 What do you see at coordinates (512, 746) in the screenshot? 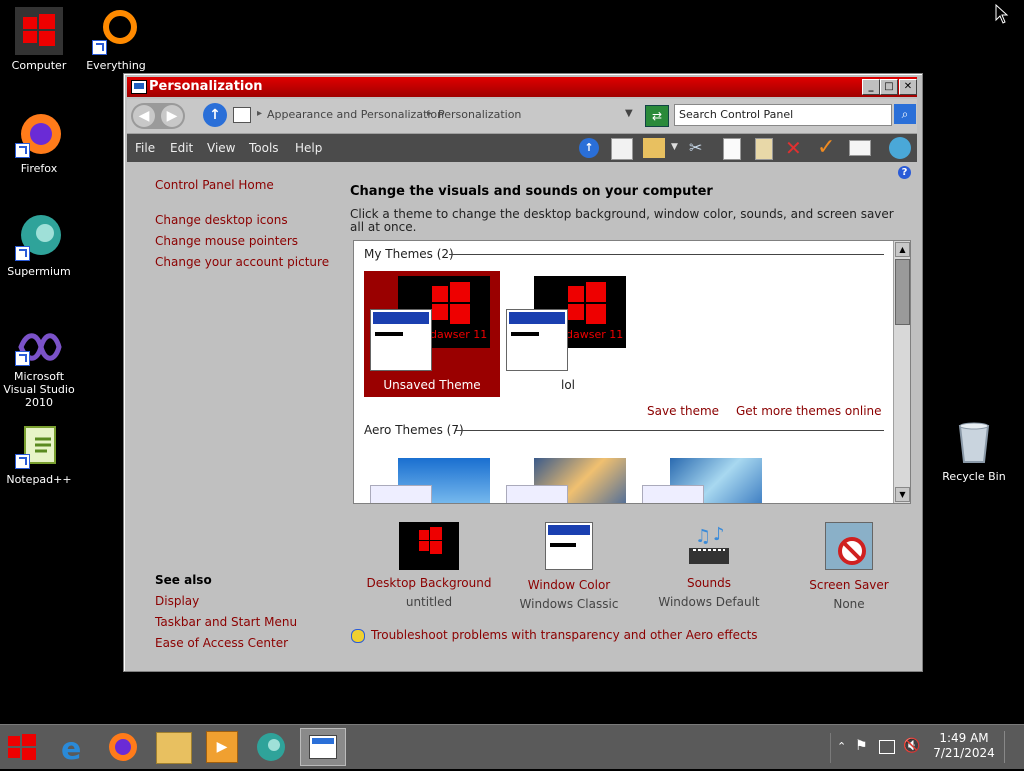
I see `taskbar: e ▶ ⌃ ⚑ 🔇 1:49 AM 7/21/2024` at bounding box center [512, 746].